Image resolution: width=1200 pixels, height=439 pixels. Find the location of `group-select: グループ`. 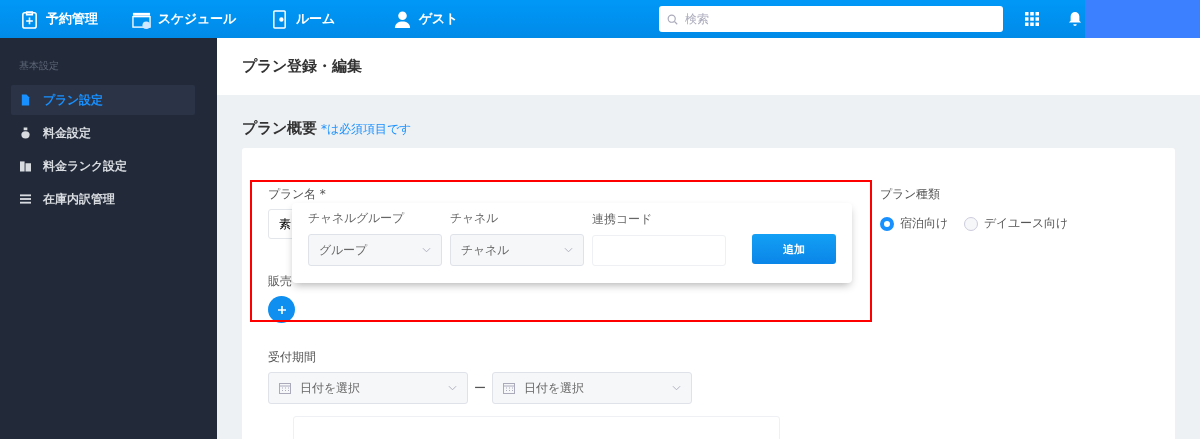

group-select: グループ is located at coordinates (375, 250).